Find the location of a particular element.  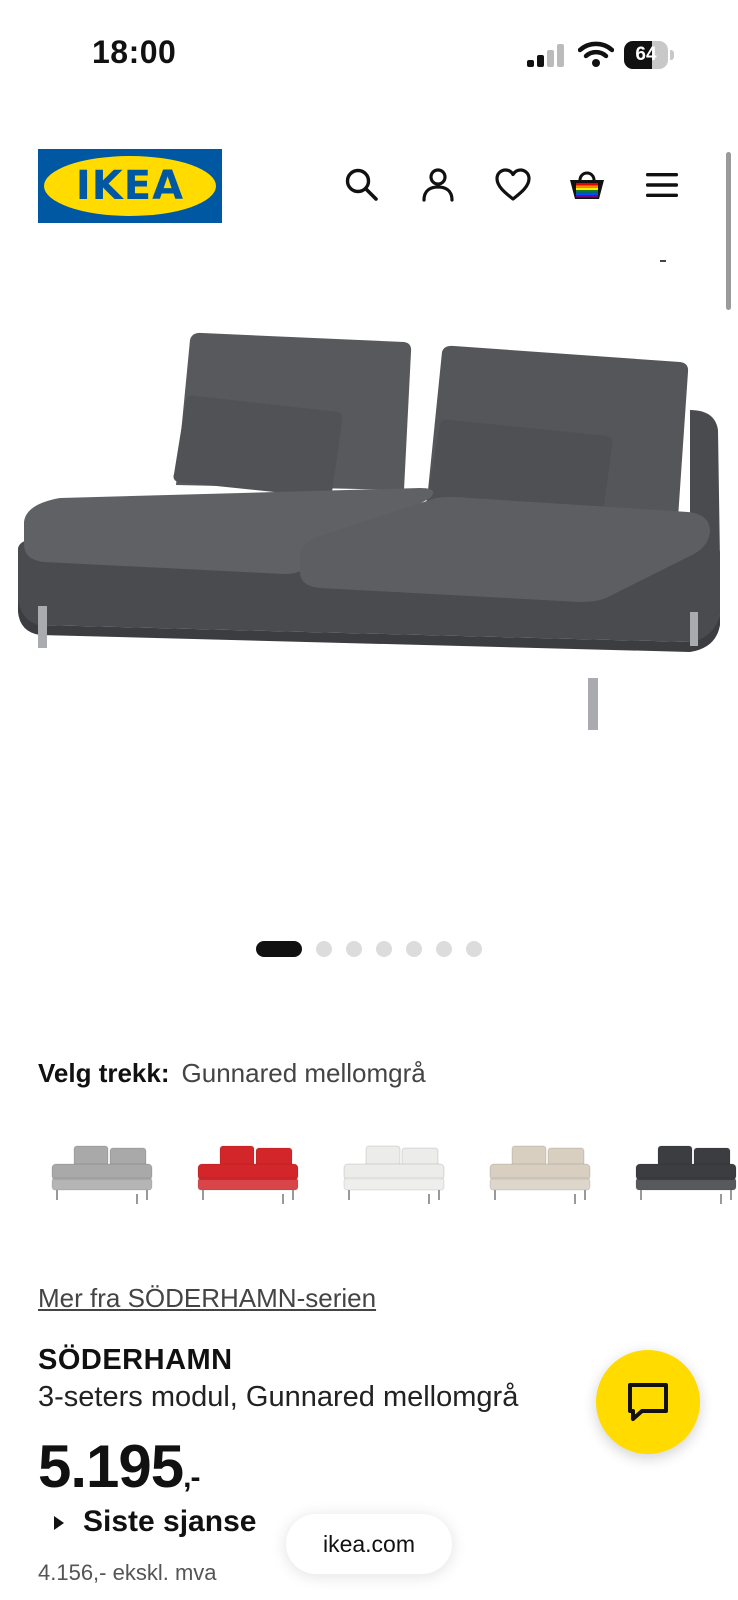

color-swatches is located at coordinates (393, 1188).